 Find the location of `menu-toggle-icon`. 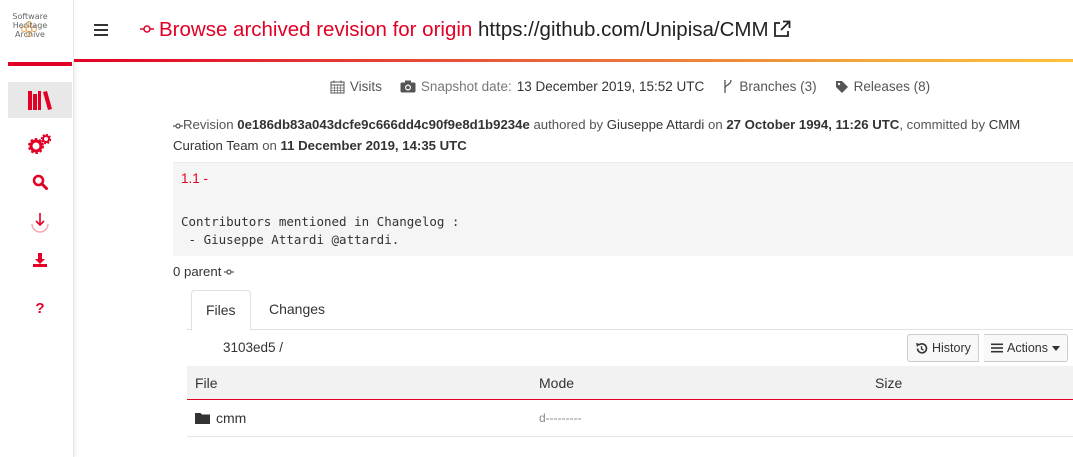

menu-toggle-icon is located at coordinates (101, 31).